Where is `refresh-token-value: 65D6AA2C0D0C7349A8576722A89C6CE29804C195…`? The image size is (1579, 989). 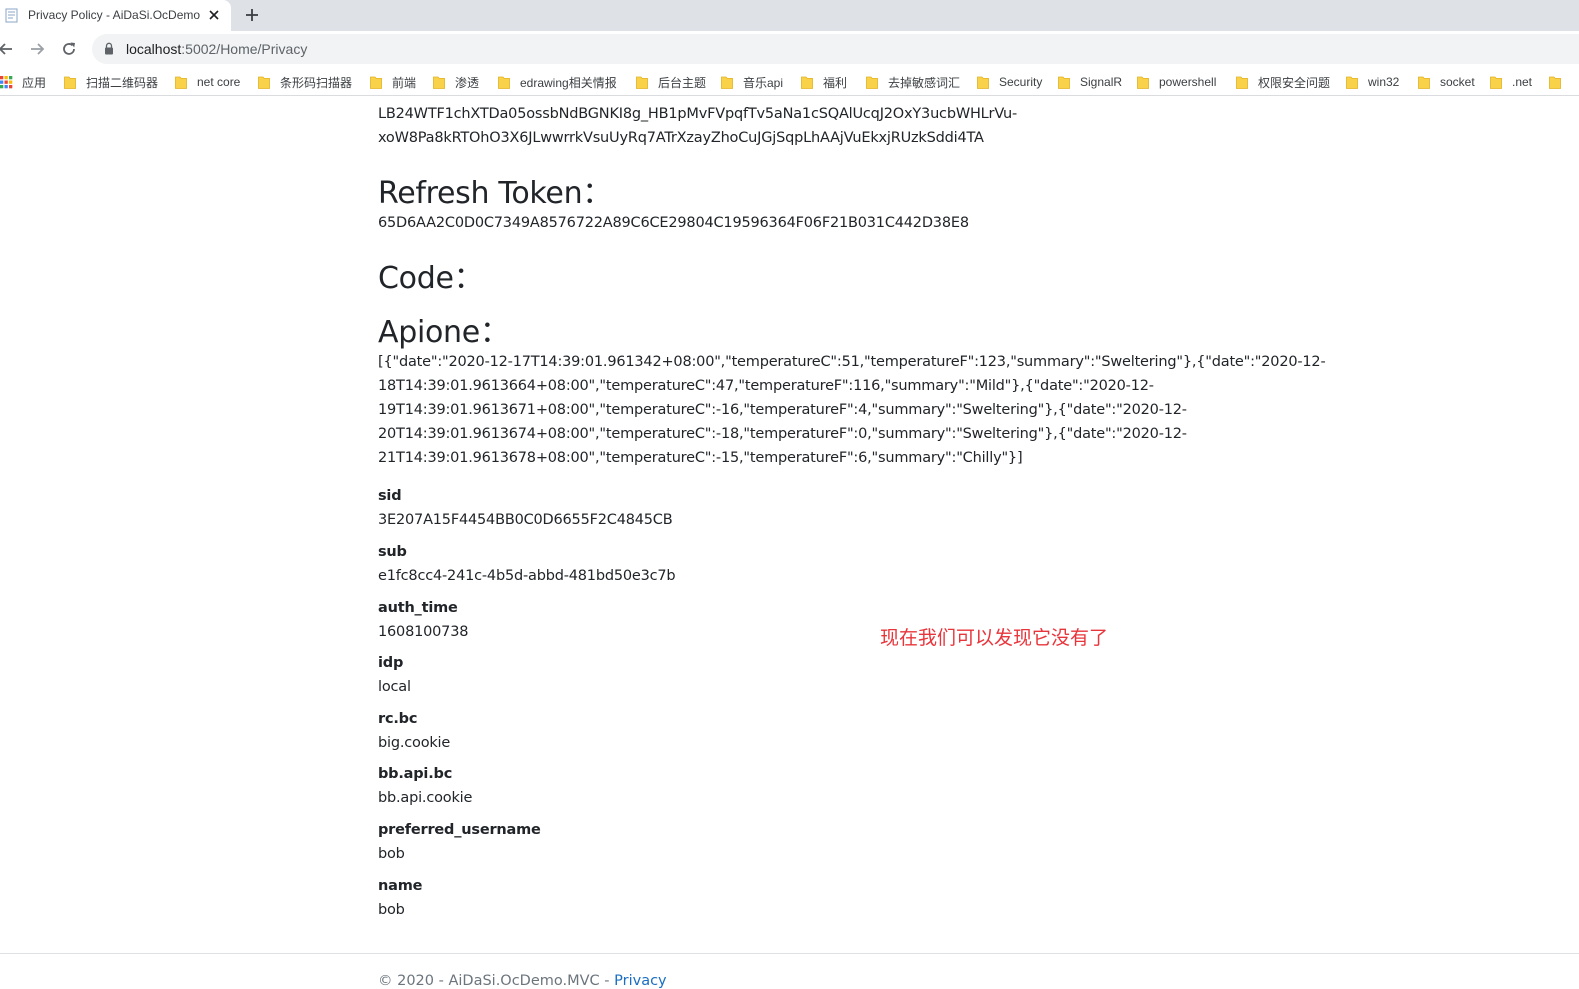
refresh-token-value: 65D6AA2C0D0C7349A8576722A89C6CE29804C195… is located at coordinates (673, 223).